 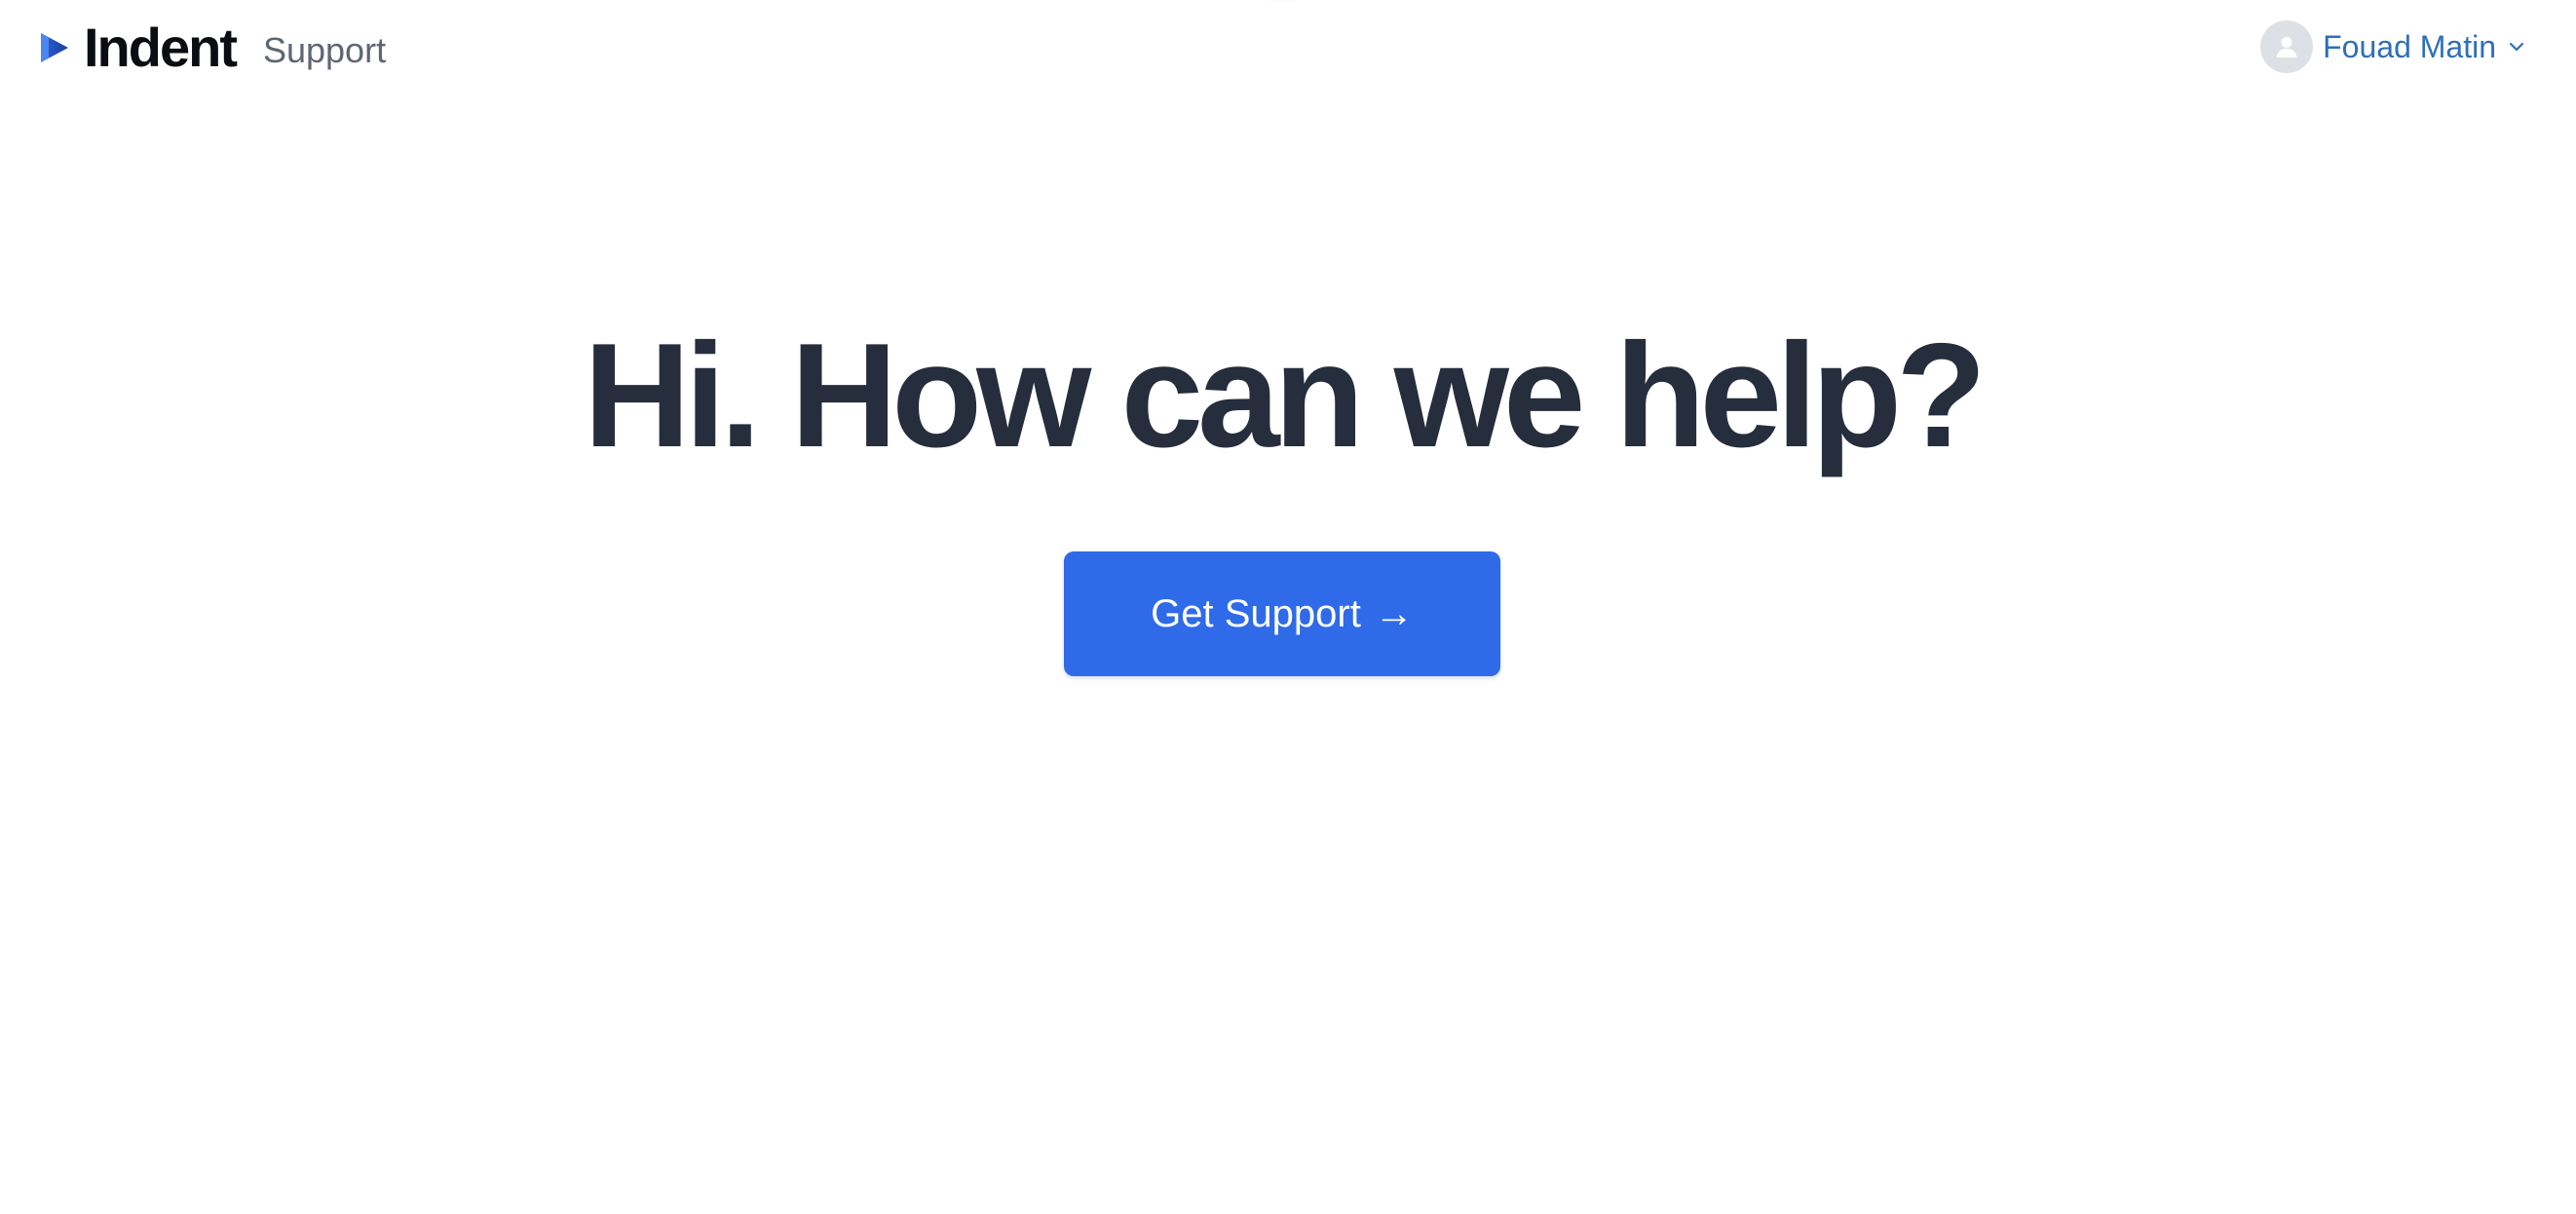 I want to click on user-menu: Fouad Matin, so click(x=2392, y=46).